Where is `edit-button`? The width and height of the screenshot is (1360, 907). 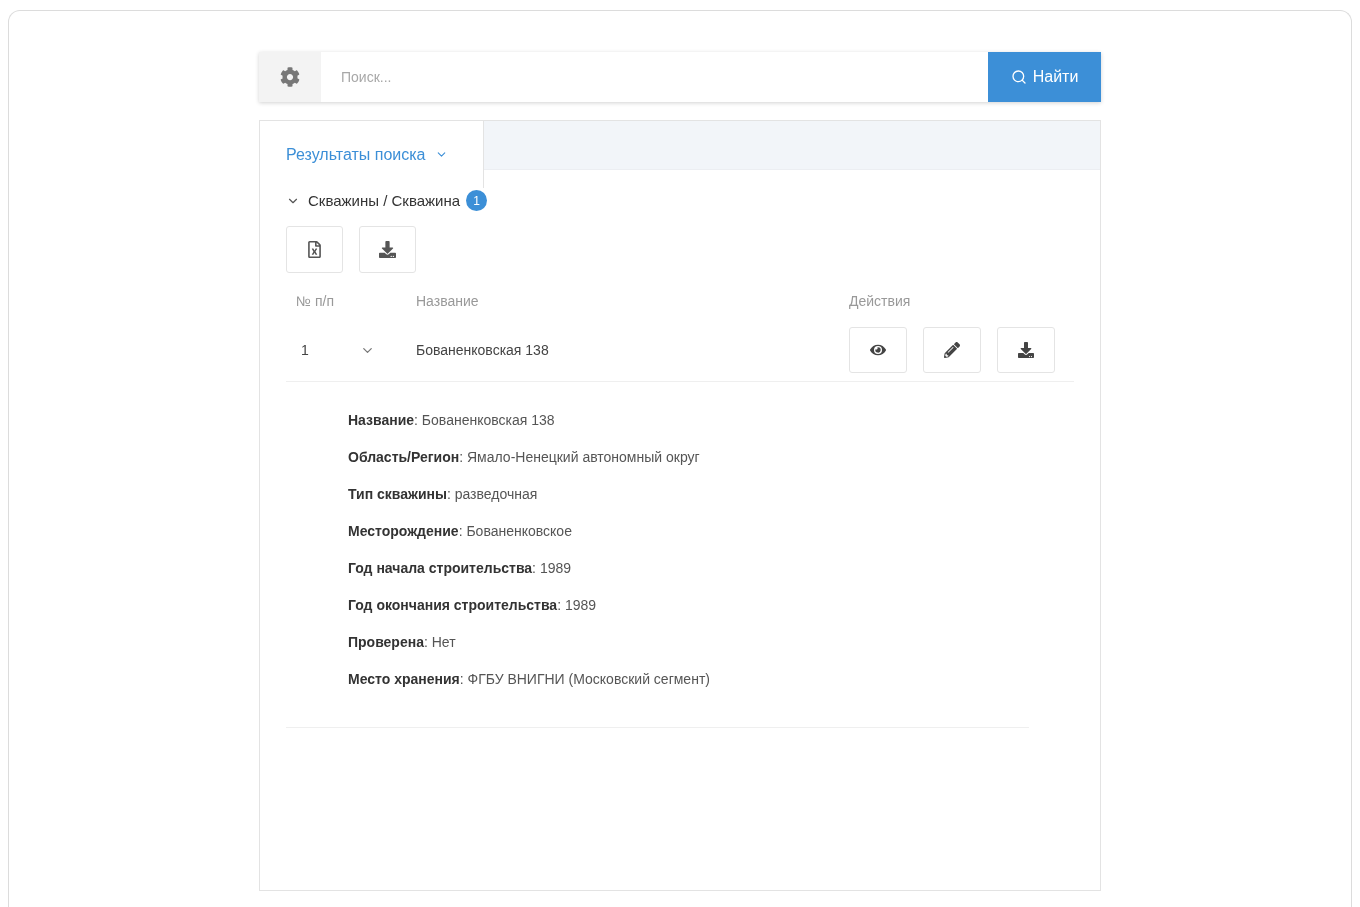
edit-button is located at coordinates (952, 350).